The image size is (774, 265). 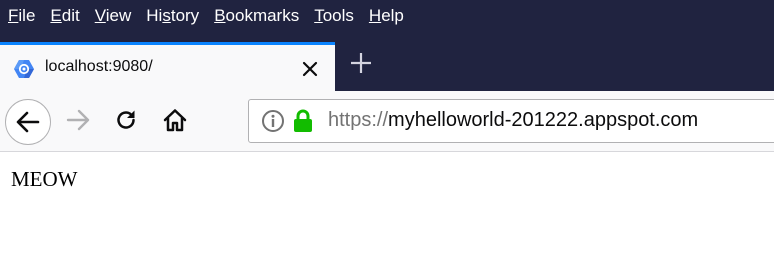 I want to click on google-cloud-hexagon-icon, so click(x=24, y=69).